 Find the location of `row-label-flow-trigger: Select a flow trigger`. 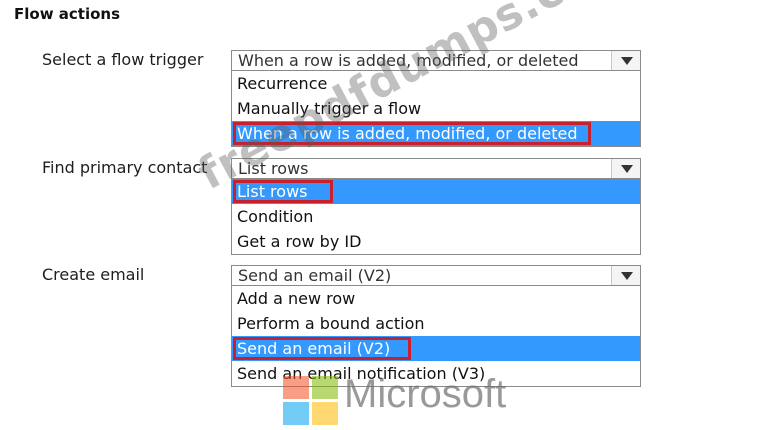

row-label-flow-trigger: Select a flow trigger is located at coordinates (123, 59).